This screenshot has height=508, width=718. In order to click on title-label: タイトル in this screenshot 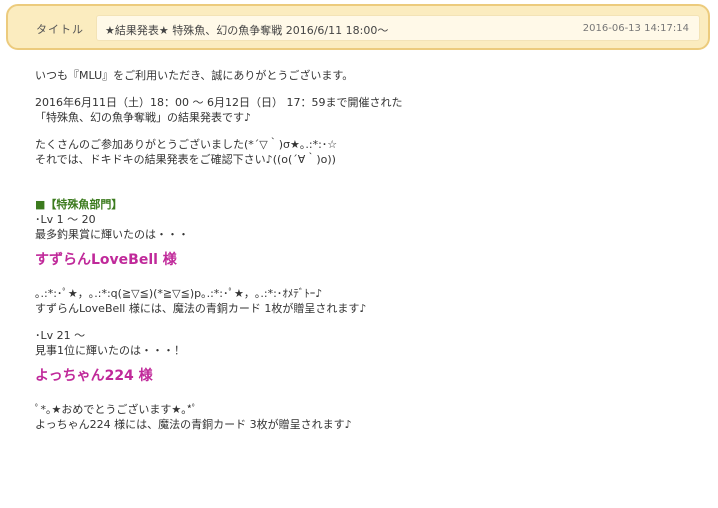, I will do `click(60, 29)`.